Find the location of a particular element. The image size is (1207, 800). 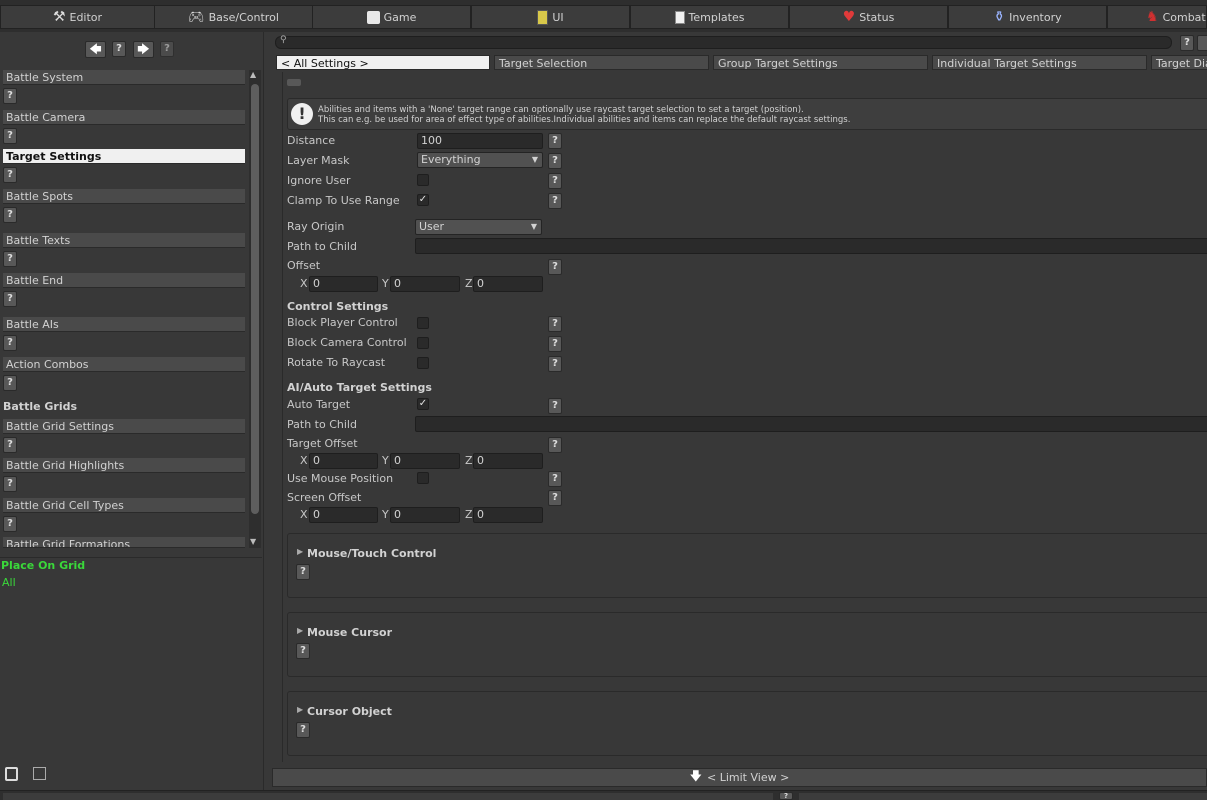

target-offset-z-field: 0 is located at coordinates (508, 461).